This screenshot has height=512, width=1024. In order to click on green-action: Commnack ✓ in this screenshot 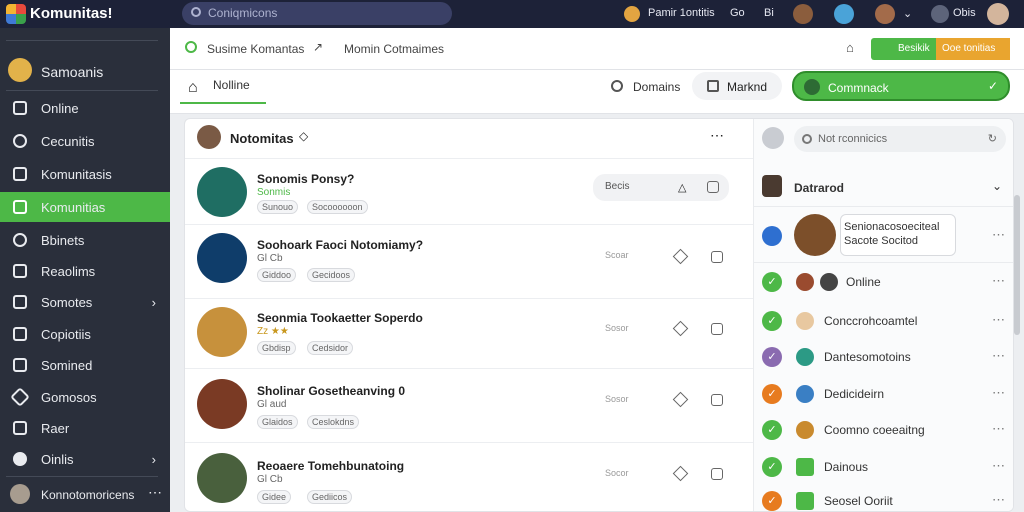, I will do `click(901, 86)`.